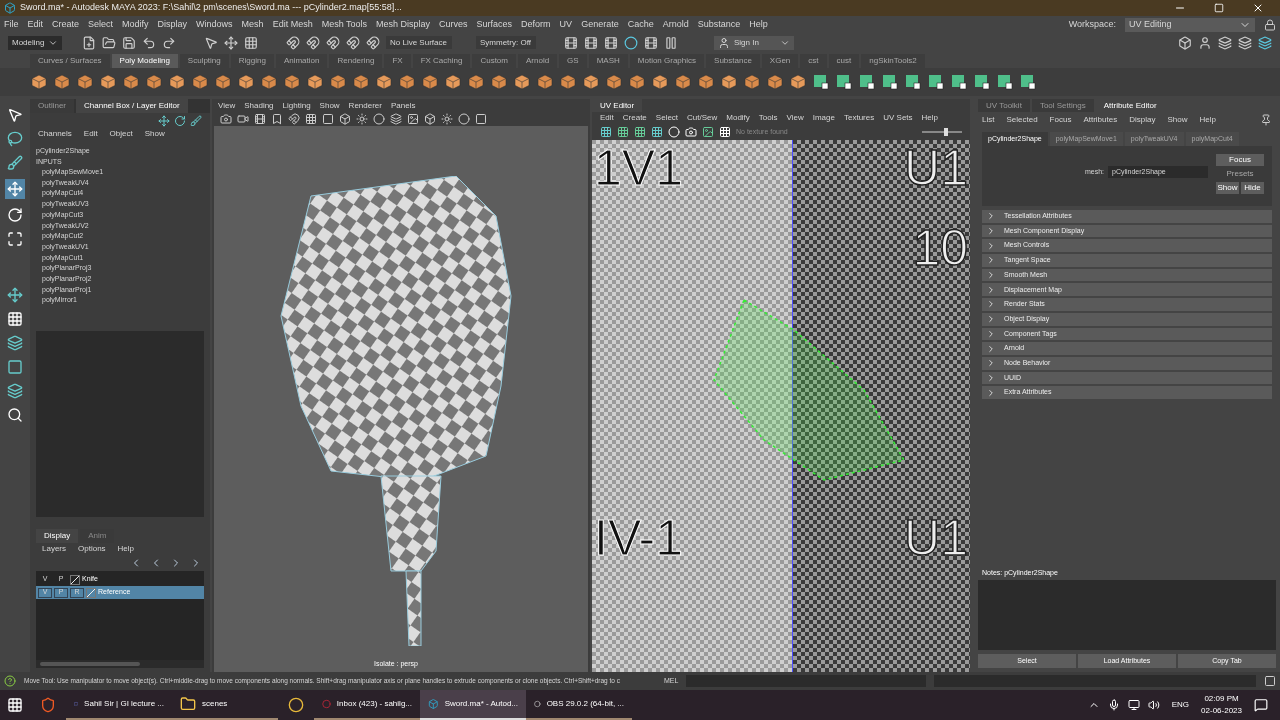  I want to click on sign-in-dropdown: Sign In, so click(754, 42).